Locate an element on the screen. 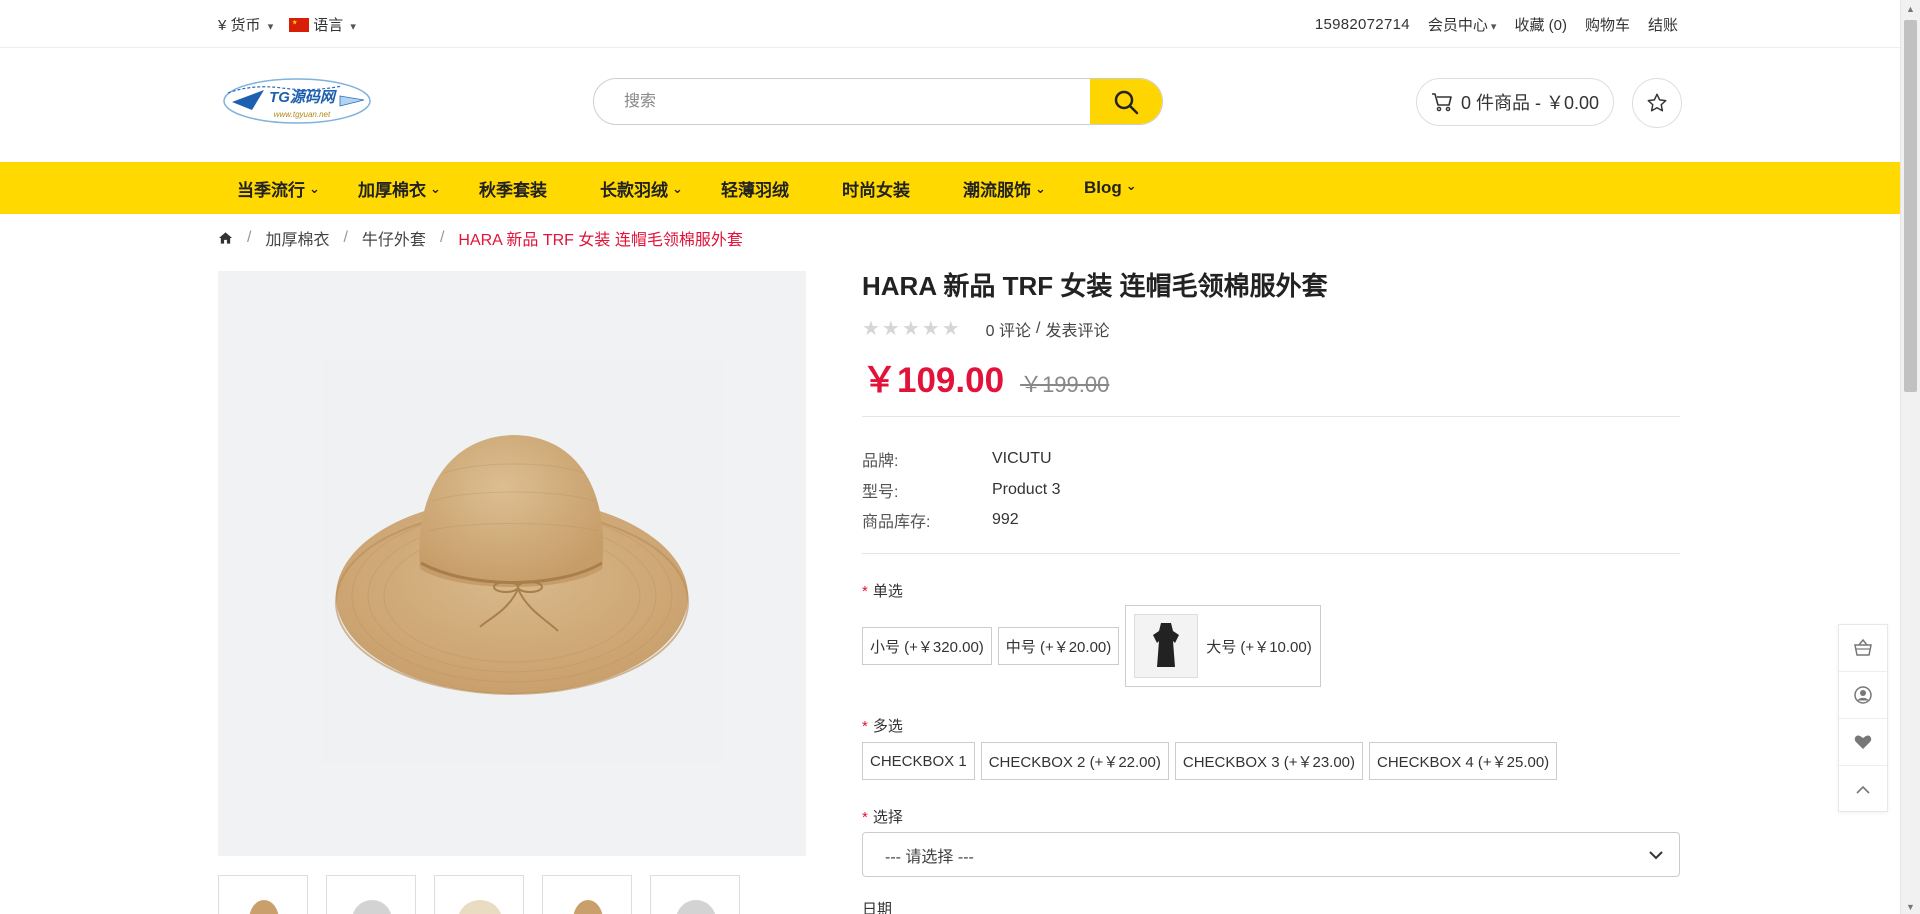 The image size is (1920, 914). straw-hat-image is located at coordinates (512, 565).